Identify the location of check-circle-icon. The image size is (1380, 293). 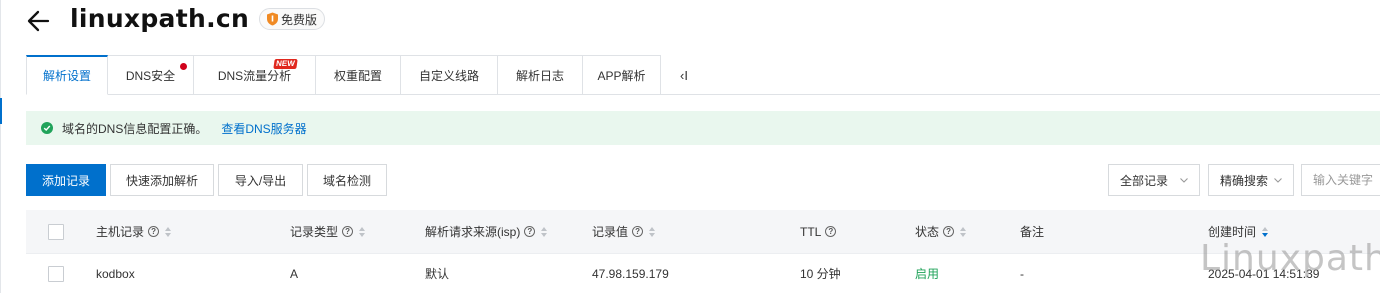
(47, 128).